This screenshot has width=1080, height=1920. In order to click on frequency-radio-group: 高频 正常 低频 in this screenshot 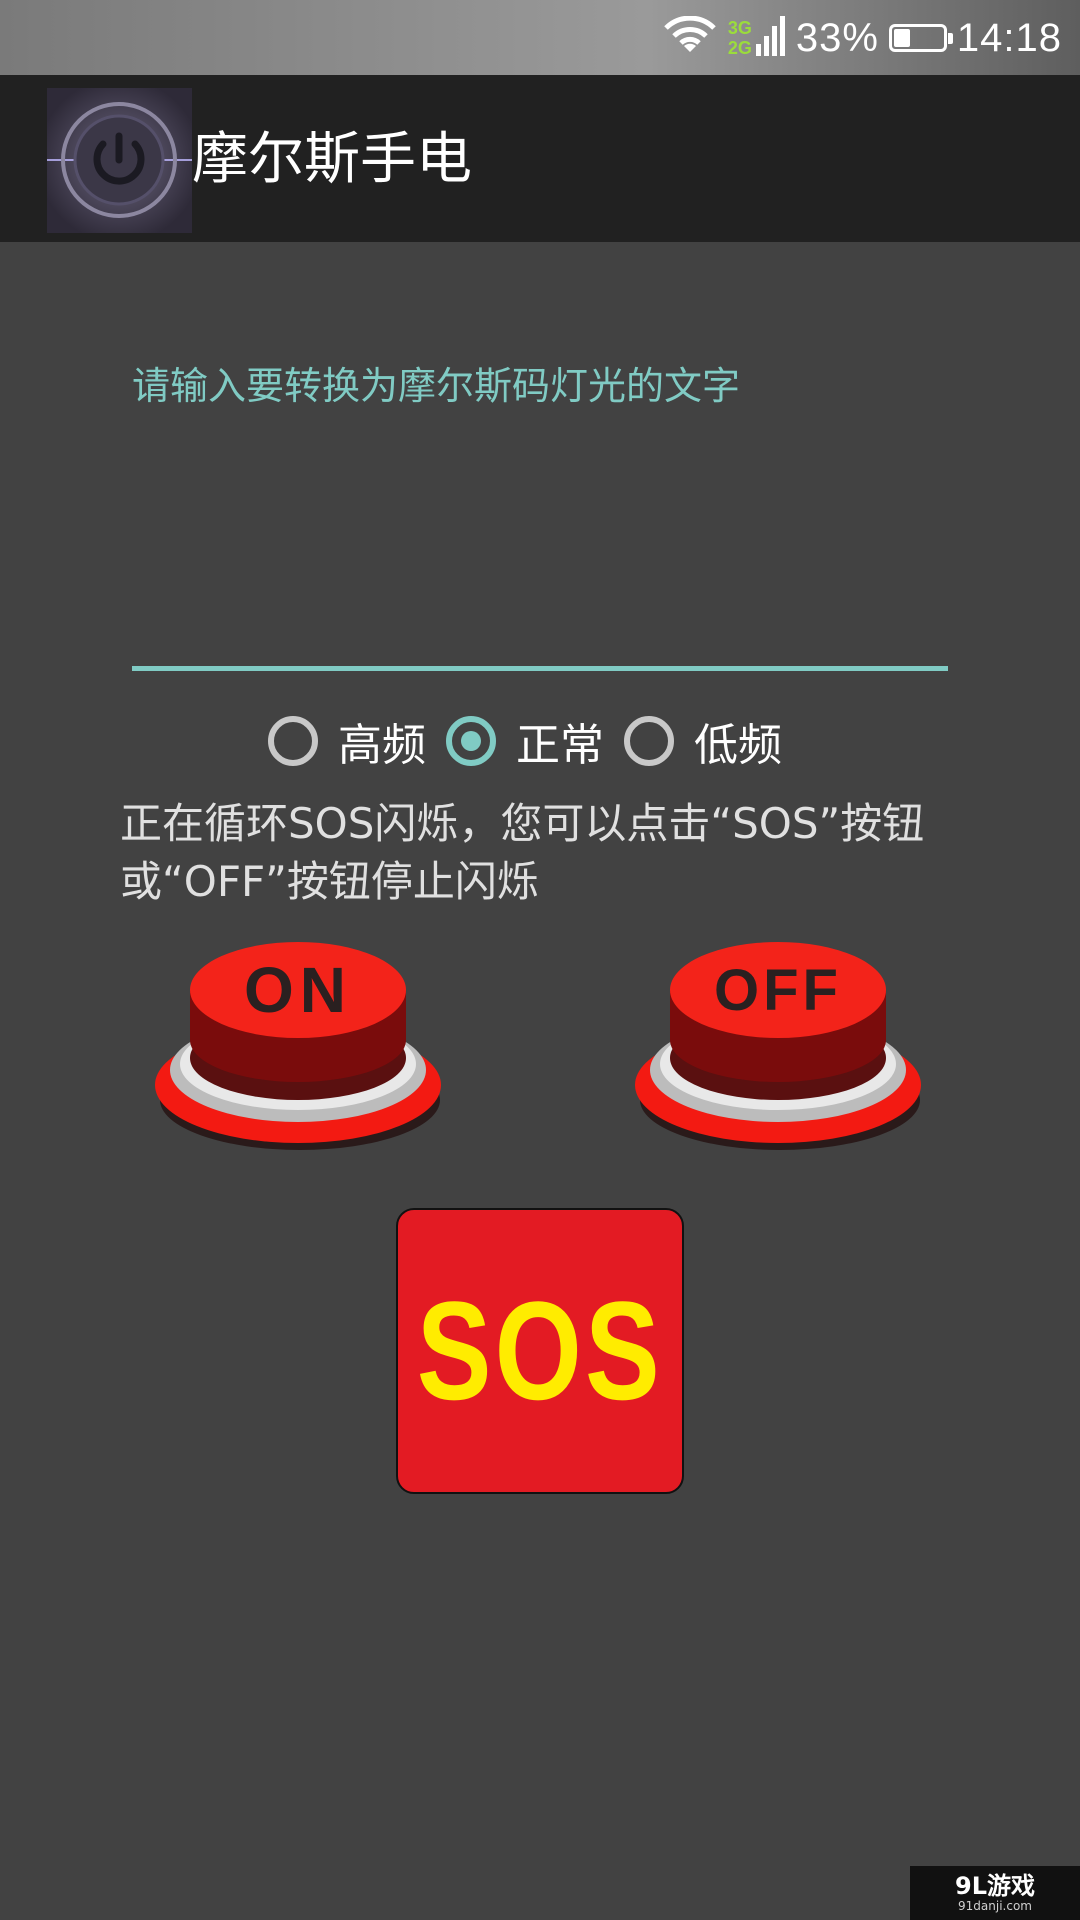, I will do `click(535, 741)`.